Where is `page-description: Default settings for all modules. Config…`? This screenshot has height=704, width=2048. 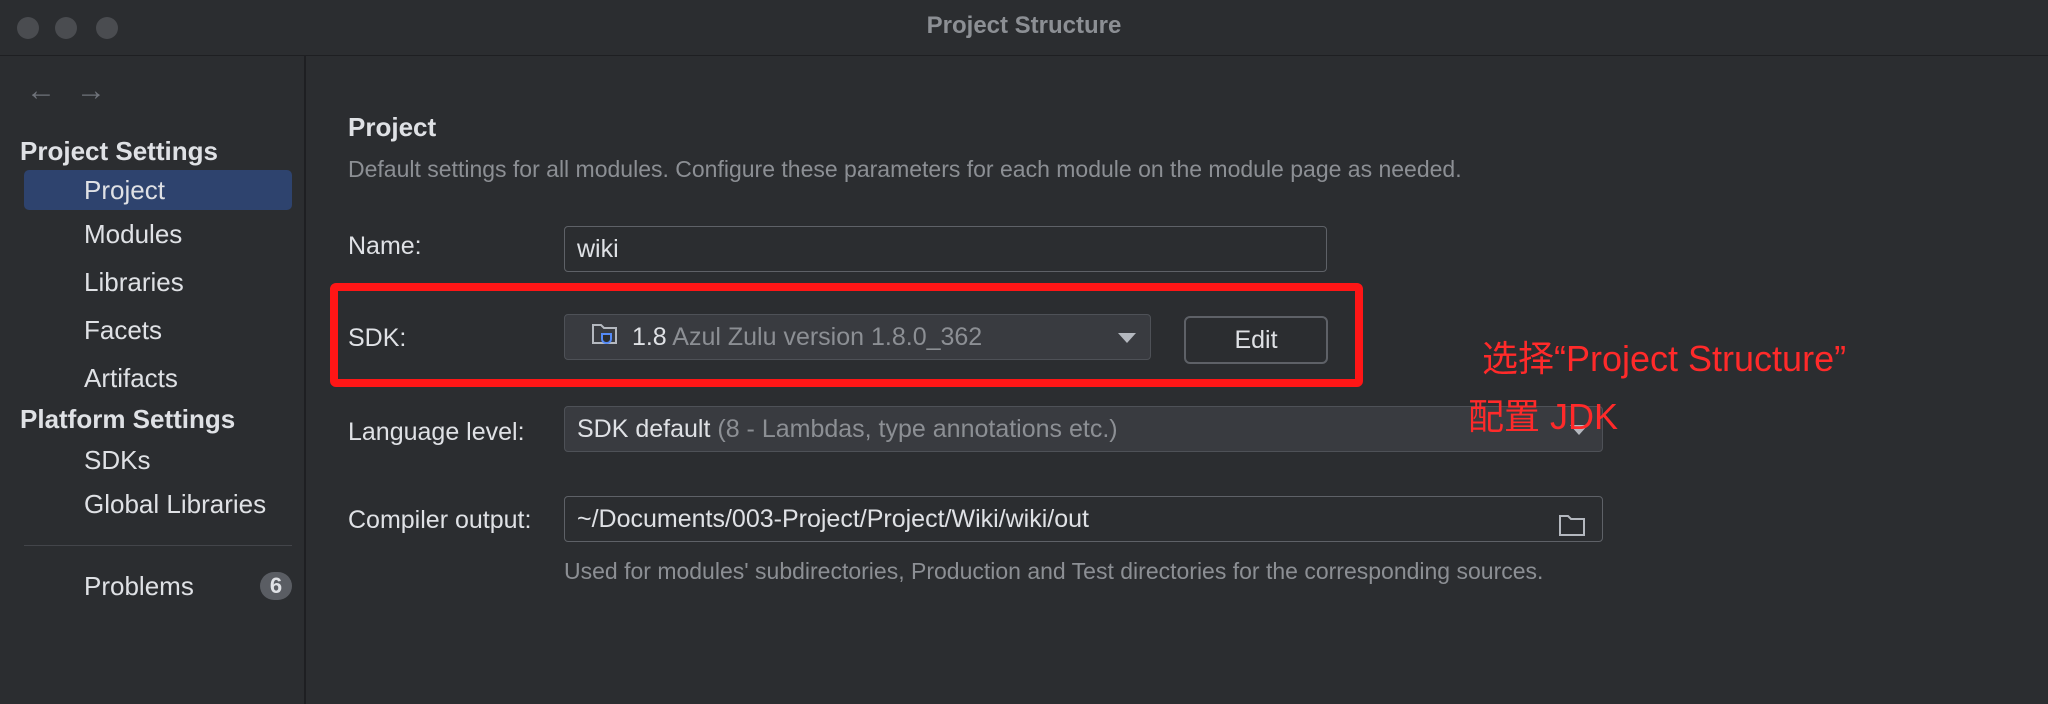
page-description: Default settings for all modules. Config… is located at coordinates (905, 169).